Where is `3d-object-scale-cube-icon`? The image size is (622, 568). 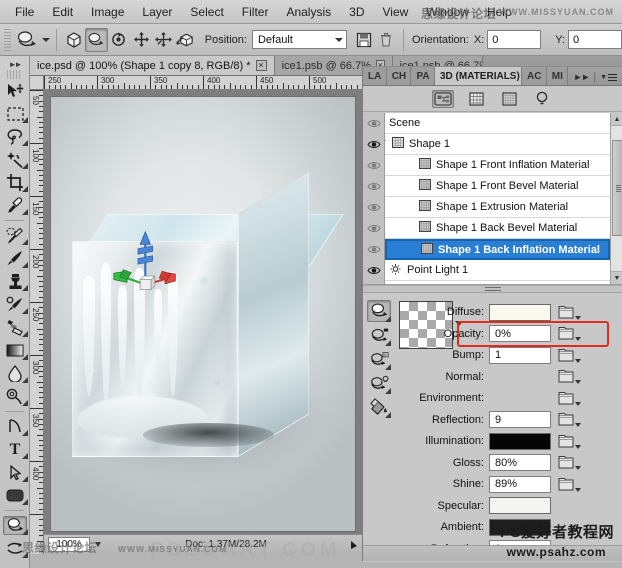 3d-object-scale-cube-icon is located at coordinates (185, 40).